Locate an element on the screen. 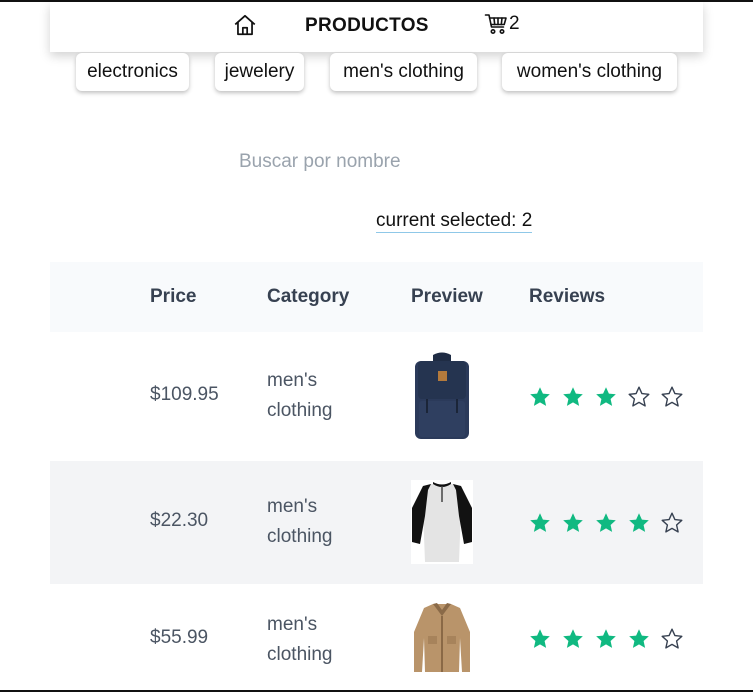 The width and height of the screenshot is (753, 693). row-price: $55.99 is located at coordinates (179, 637).